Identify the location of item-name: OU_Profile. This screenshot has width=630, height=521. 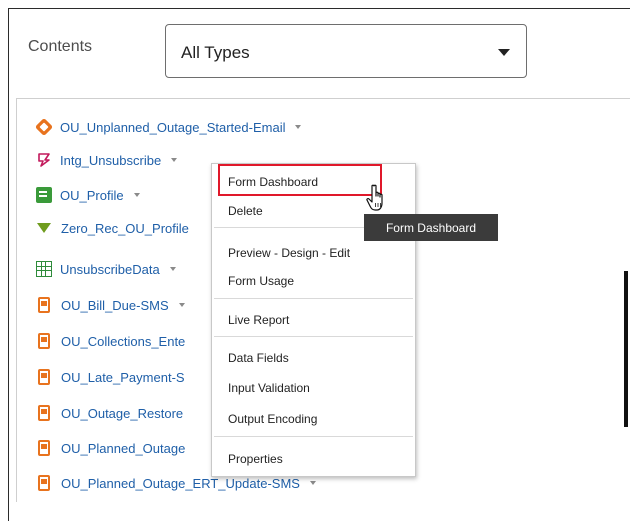
(92, 195).